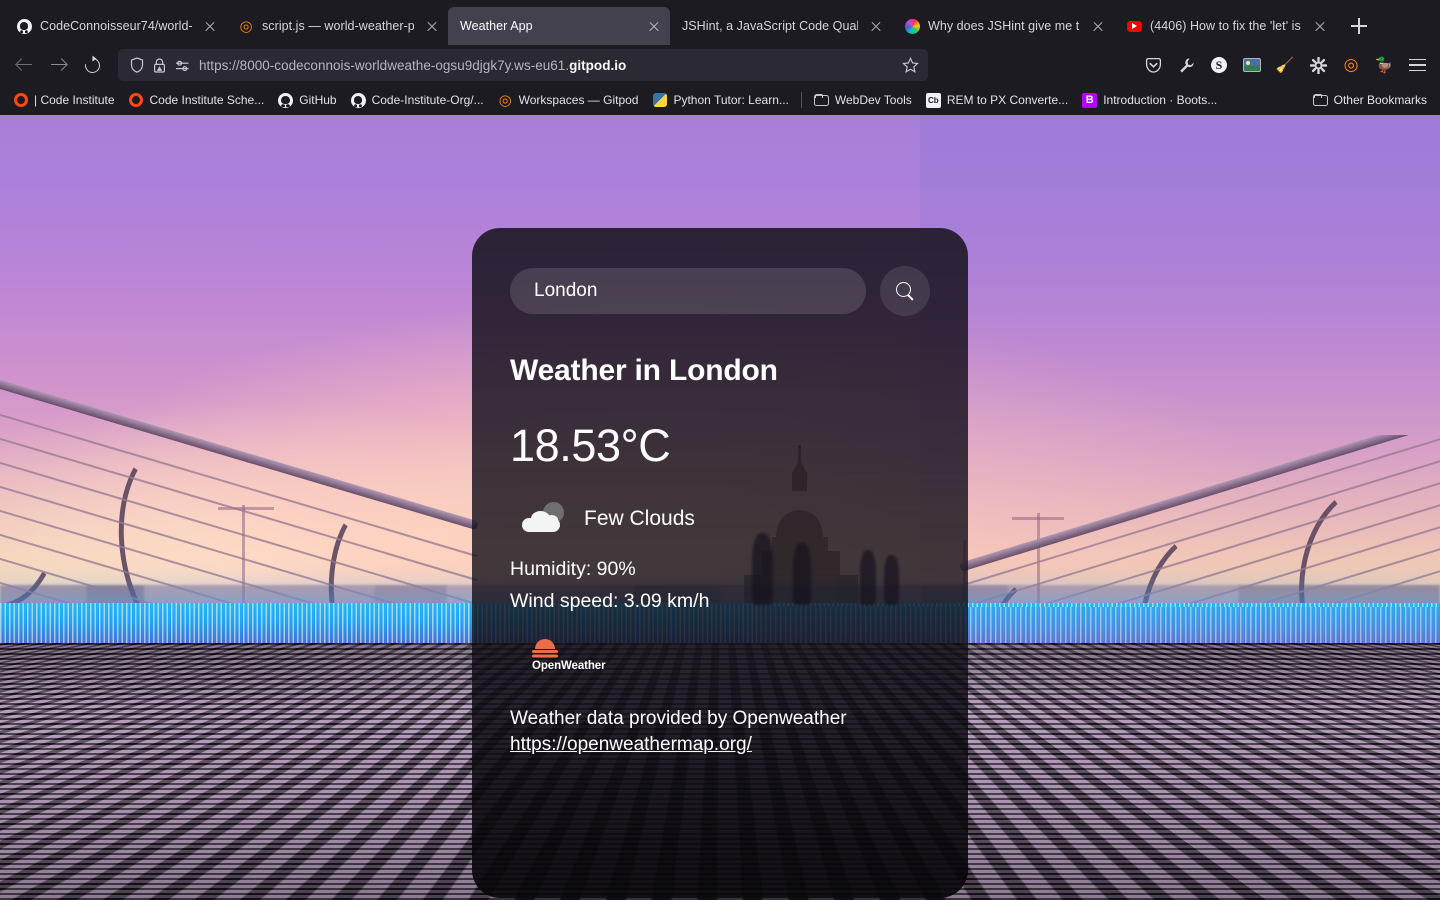 The image size is (1440, 900). What do you see at coordinates (910, 65) in the screenshot?
I see `bookmark-star-icon` at bounding box center [910, 65].